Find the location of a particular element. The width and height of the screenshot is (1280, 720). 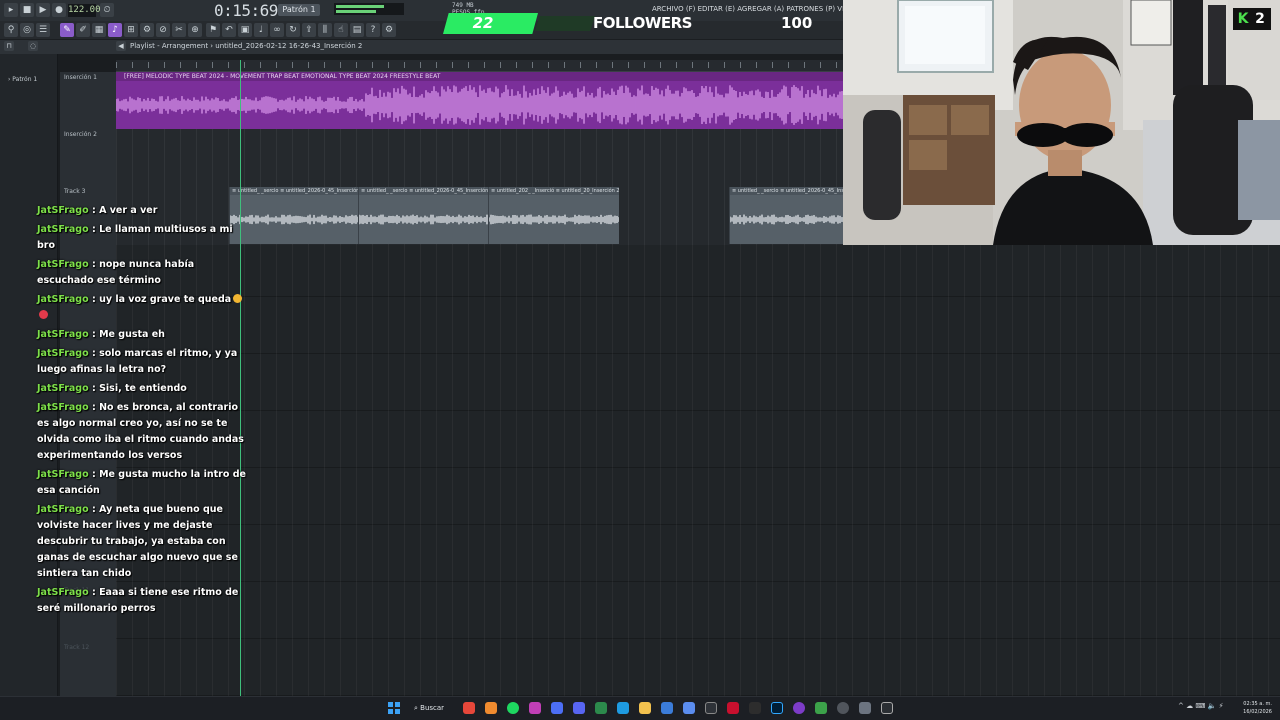

mute-tool-icon: ⊘ is located at coordinates (163, 30).